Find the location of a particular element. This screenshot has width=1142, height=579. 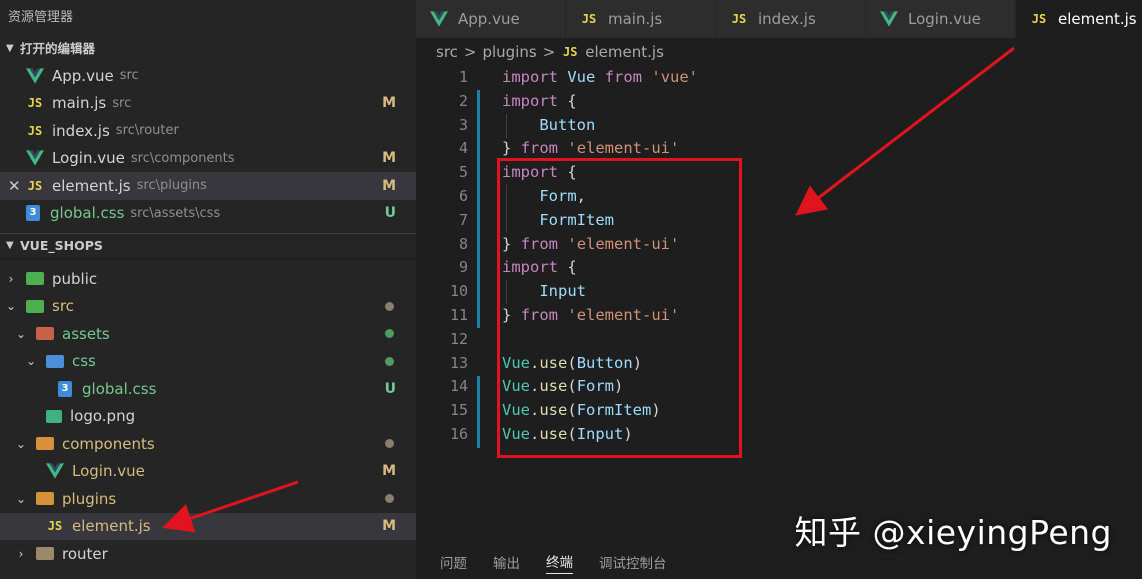

line-number: 12 is located at coordinates (458, 338).